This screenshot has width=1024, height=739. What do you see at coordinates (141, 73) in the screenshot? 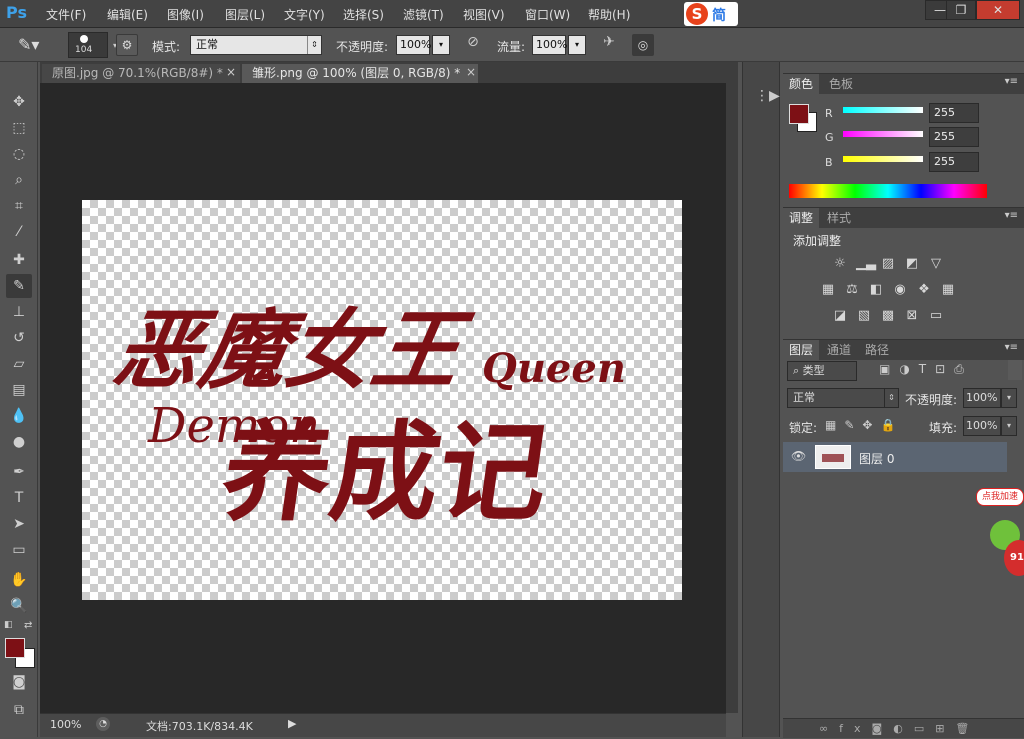
I see `tab-original-jpg: 原图.jpg @ 70.1%(RGB/8#) *` at bounding box center [141, 73].